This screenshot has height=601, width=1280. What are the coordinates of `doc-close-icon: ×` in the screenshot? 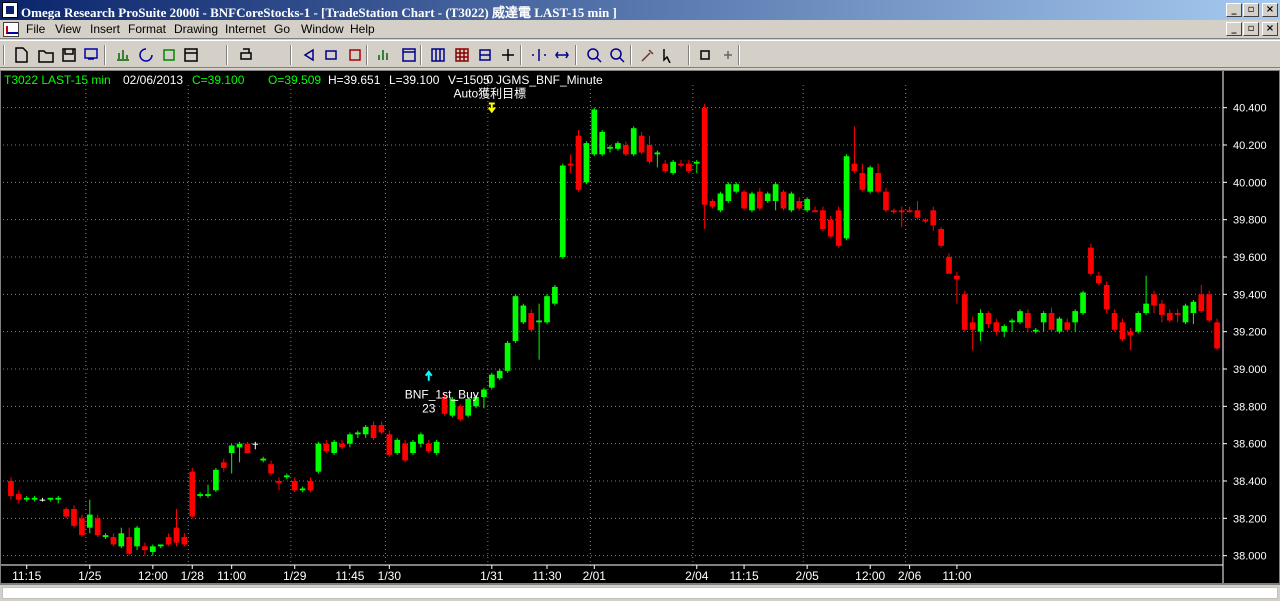 It's located at (1270, 29).